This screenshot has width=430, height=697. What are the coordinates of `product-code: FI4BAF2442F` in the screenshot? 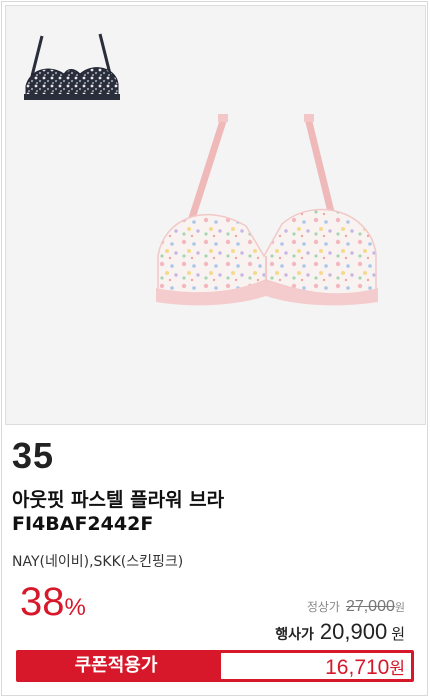 It's located at (83, 524).